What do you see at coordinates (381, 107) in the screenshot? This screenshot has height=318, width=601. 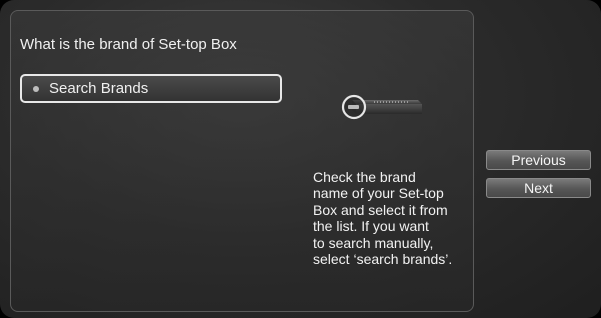 I see `set-top-box-icon` at bounding box center [381, 107].